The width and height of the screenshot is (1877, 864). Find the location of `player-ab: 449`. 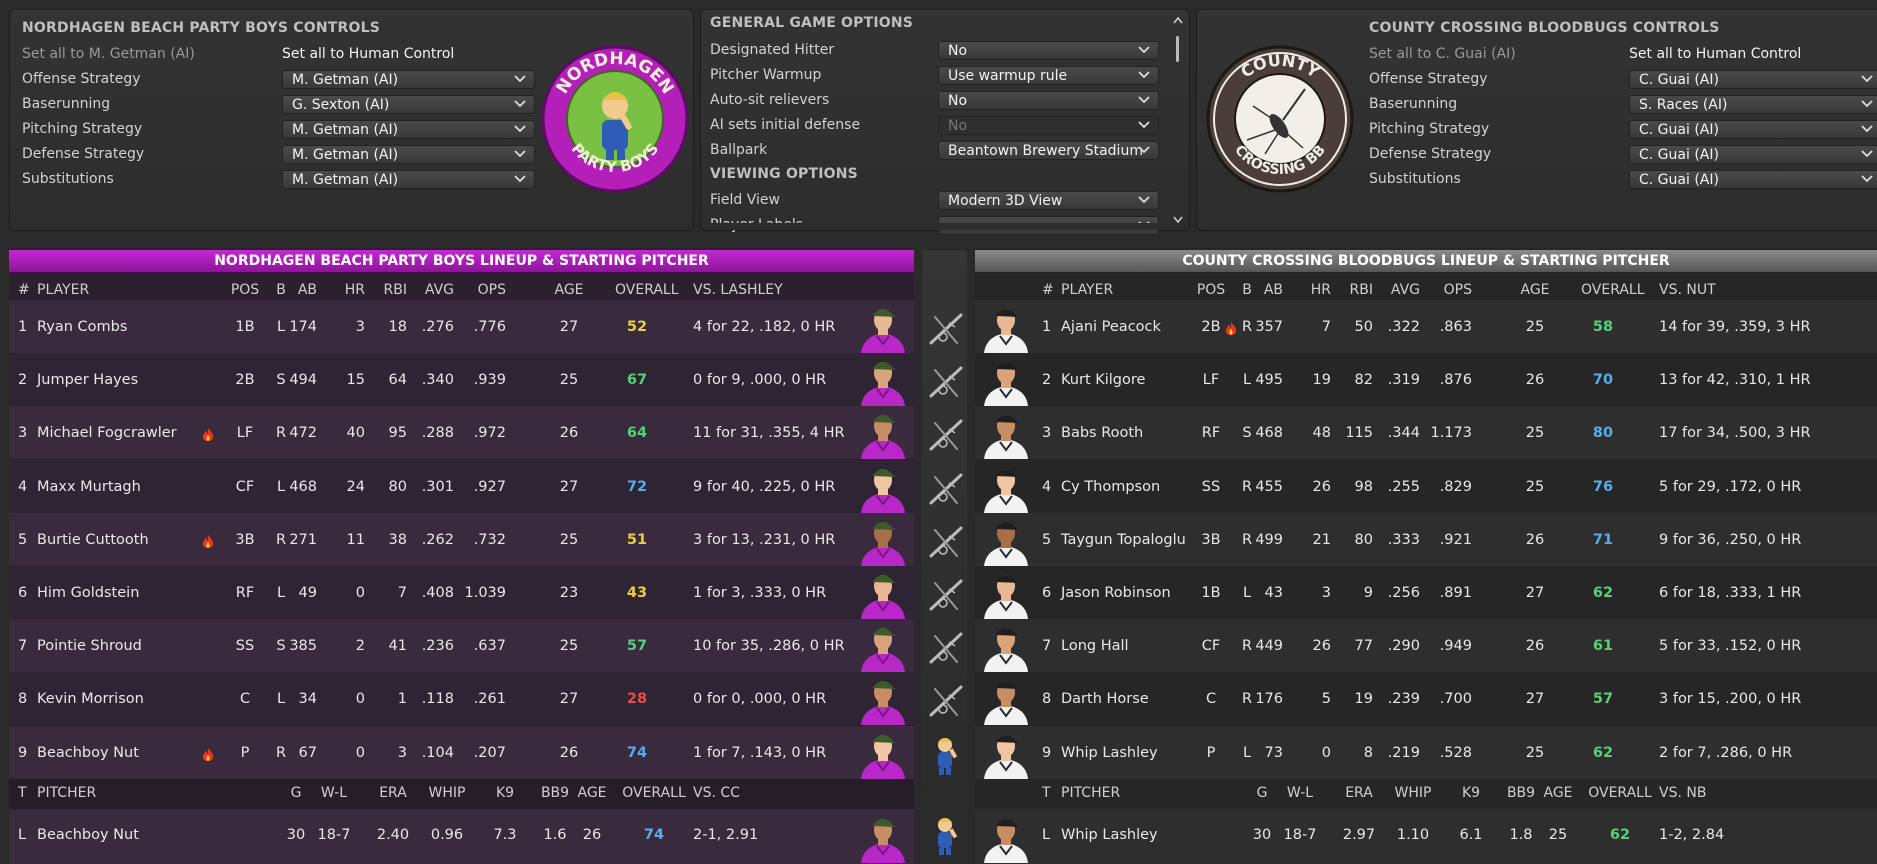

player-ab: 449 is located at coordinates (1269, 646).